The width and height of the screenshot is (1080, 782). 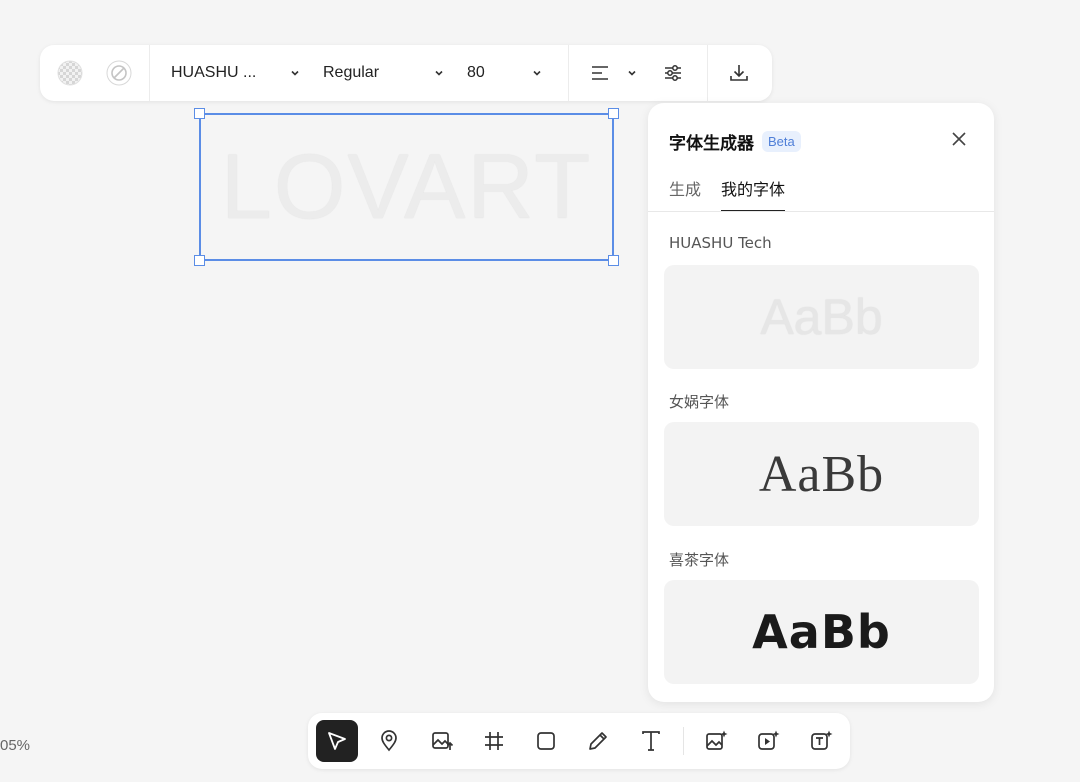 I want to click on select-arrow-icon, so click(x=337, y=741).